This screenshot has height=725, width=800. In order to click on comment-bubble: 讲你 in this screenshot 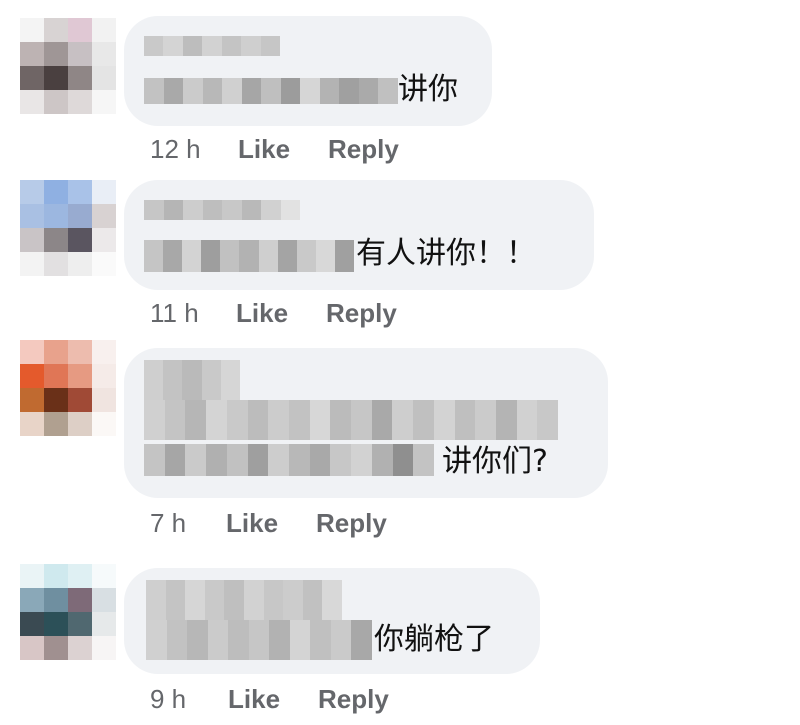, I will do `click(308, 71)`.